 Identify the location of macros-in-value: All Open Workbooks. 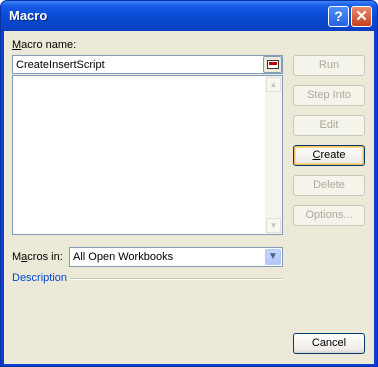
(123, 257).